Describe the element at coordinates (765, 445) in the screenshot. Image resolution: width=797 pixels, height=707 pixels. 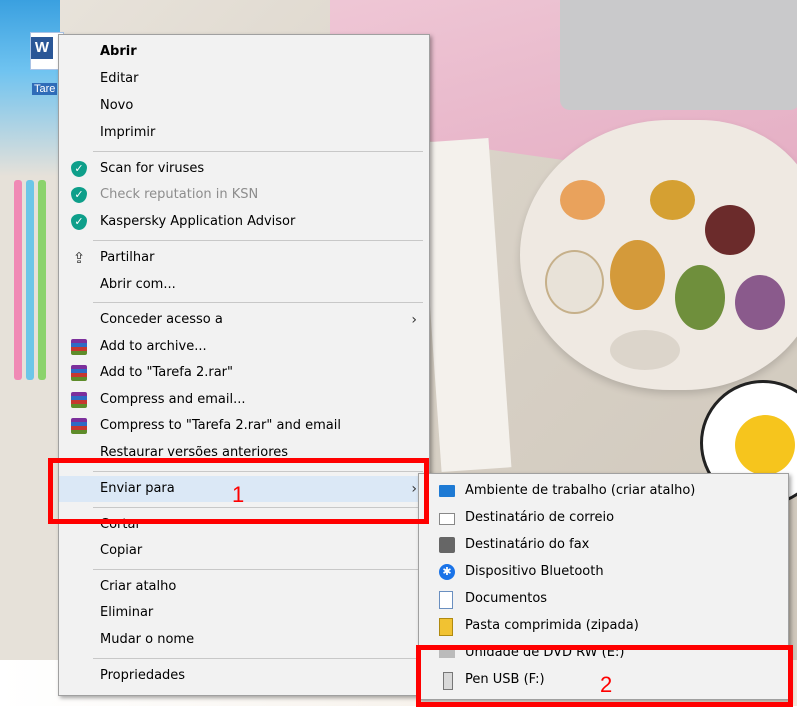
I see `wallpaper-sun-center` at that location.